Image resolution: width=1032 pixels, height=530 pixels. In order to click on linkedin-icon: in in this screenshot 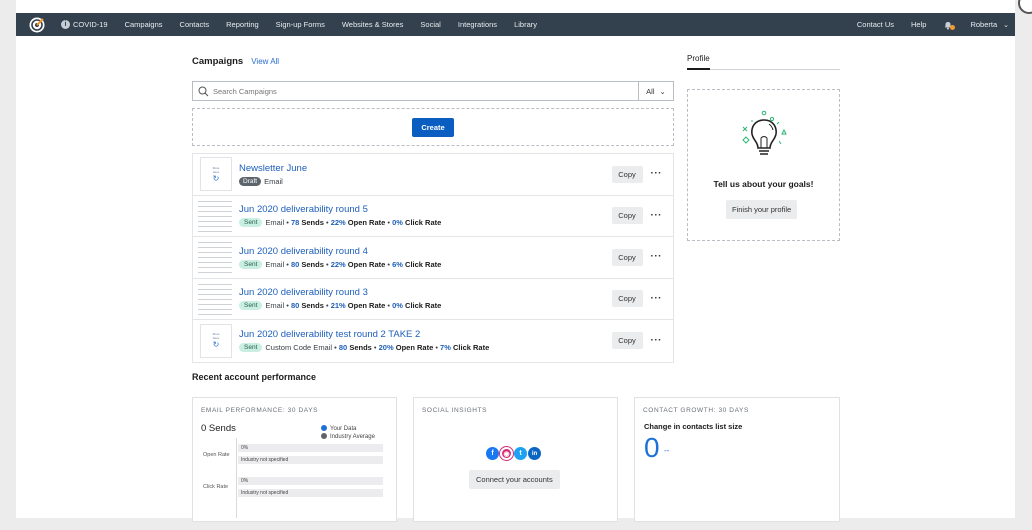, I will do `click(534, 453)`.